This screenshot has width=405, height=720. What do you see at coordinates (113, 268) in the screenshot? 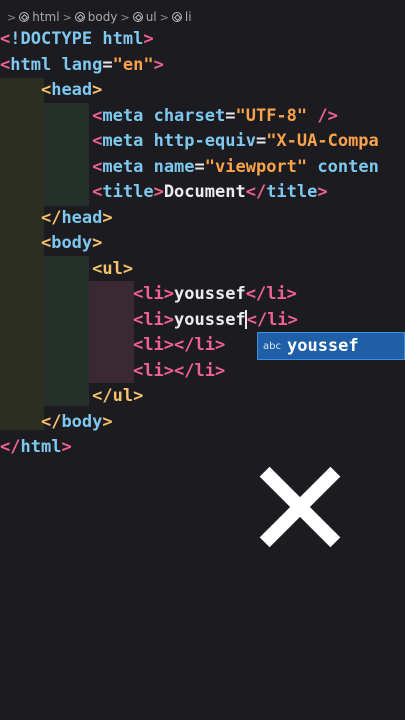
I see `code-line-10: <ul>` at bounding box center [113, 268].